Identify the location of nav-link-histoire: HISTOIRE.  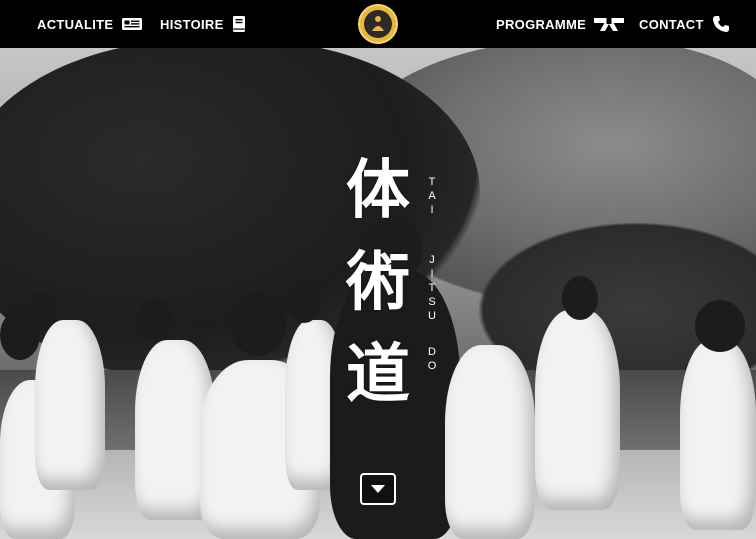
(203, 24).